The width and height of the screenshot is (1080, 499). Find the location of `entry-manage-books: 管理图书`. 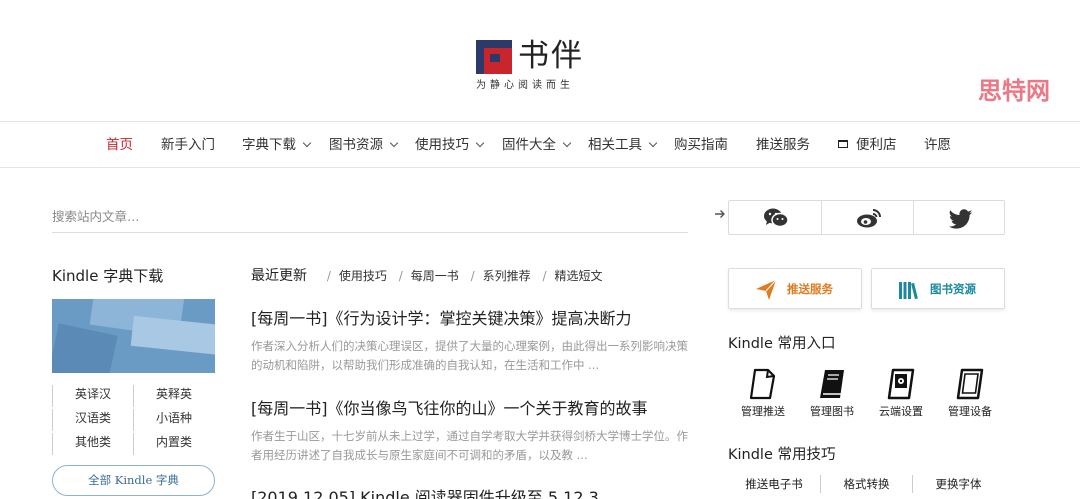

entry-manage-books: 管理图书 is located at coordinates (832, 395).